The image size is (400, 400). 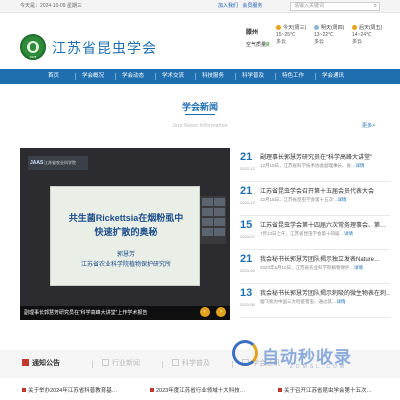 I want to click on nav-news: 学会动态, so click(x=129, y=76).